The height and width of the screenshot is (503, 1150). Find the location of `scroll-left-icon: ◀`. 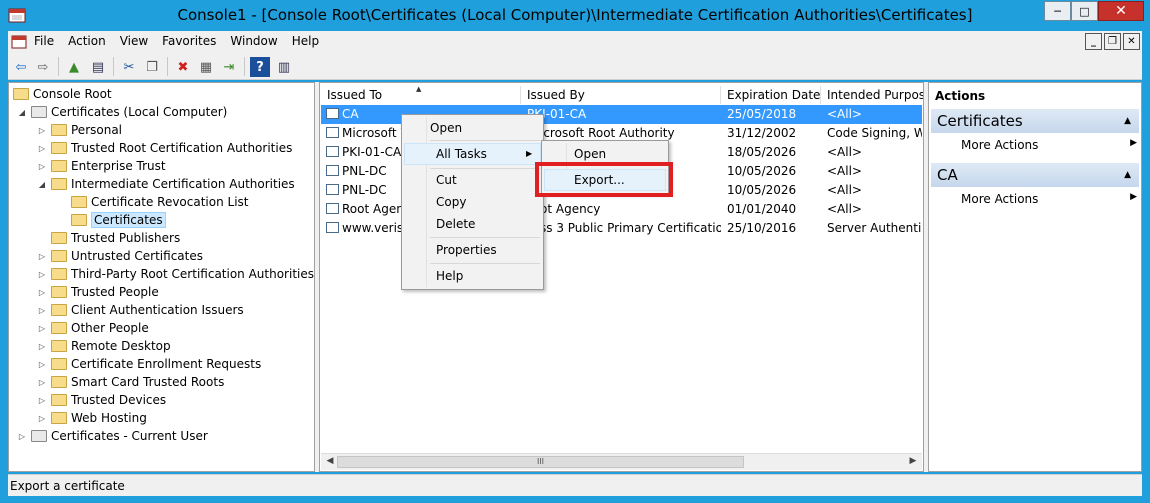

scroll-left-icon: ◀ is located at coordinates (330, 462).